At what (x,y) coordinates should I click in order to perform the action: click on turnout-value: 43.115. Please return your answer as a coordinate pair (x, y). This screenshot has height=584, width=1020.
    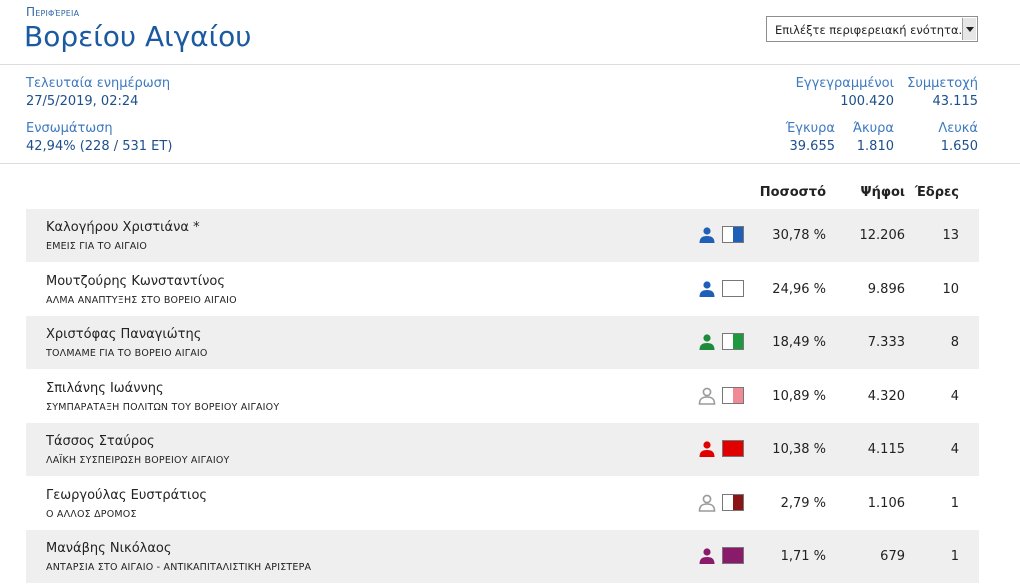
    Looking at the image, I should click on (955, 101).